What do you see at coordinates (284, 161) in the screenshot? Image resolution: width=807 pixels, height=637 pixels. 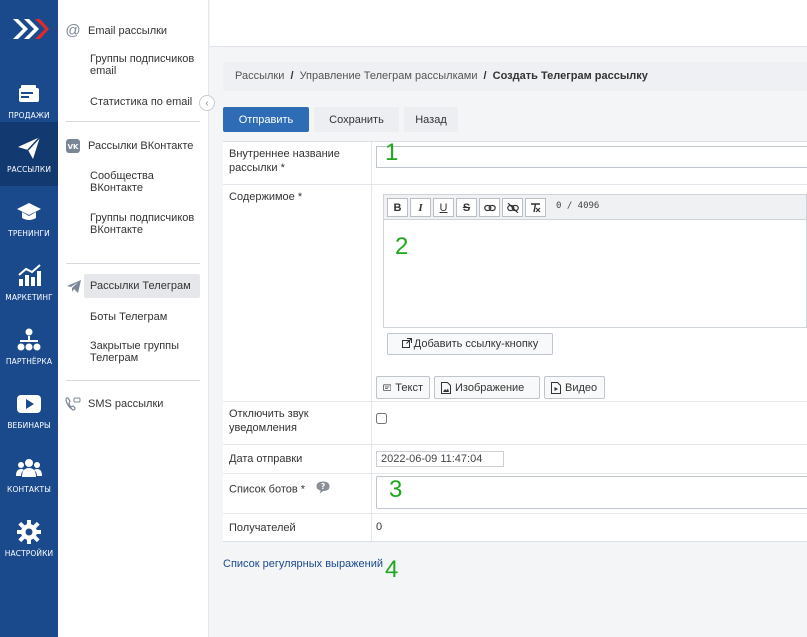 I see `internal-name-label: Внутреннее название рассылки *` at bounding box center [284, 161].